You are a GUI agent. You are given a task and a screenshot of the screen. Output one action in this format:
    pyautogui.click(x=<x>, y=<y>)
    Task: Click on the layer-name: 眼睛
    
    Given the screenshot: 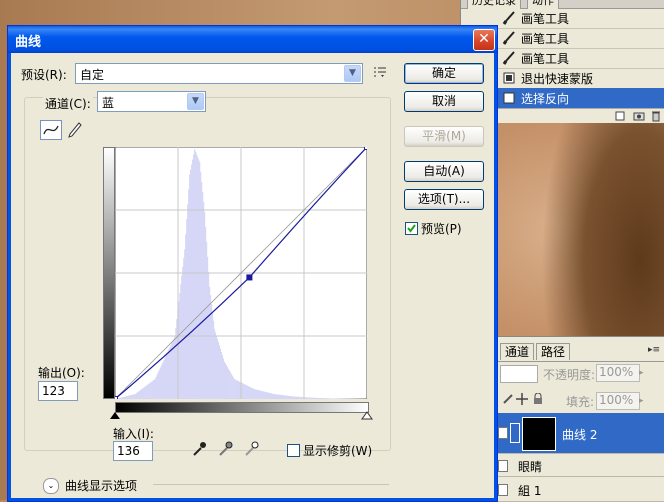 What is the action you would take?
    pyautogui.click(x=530, y=466)
    